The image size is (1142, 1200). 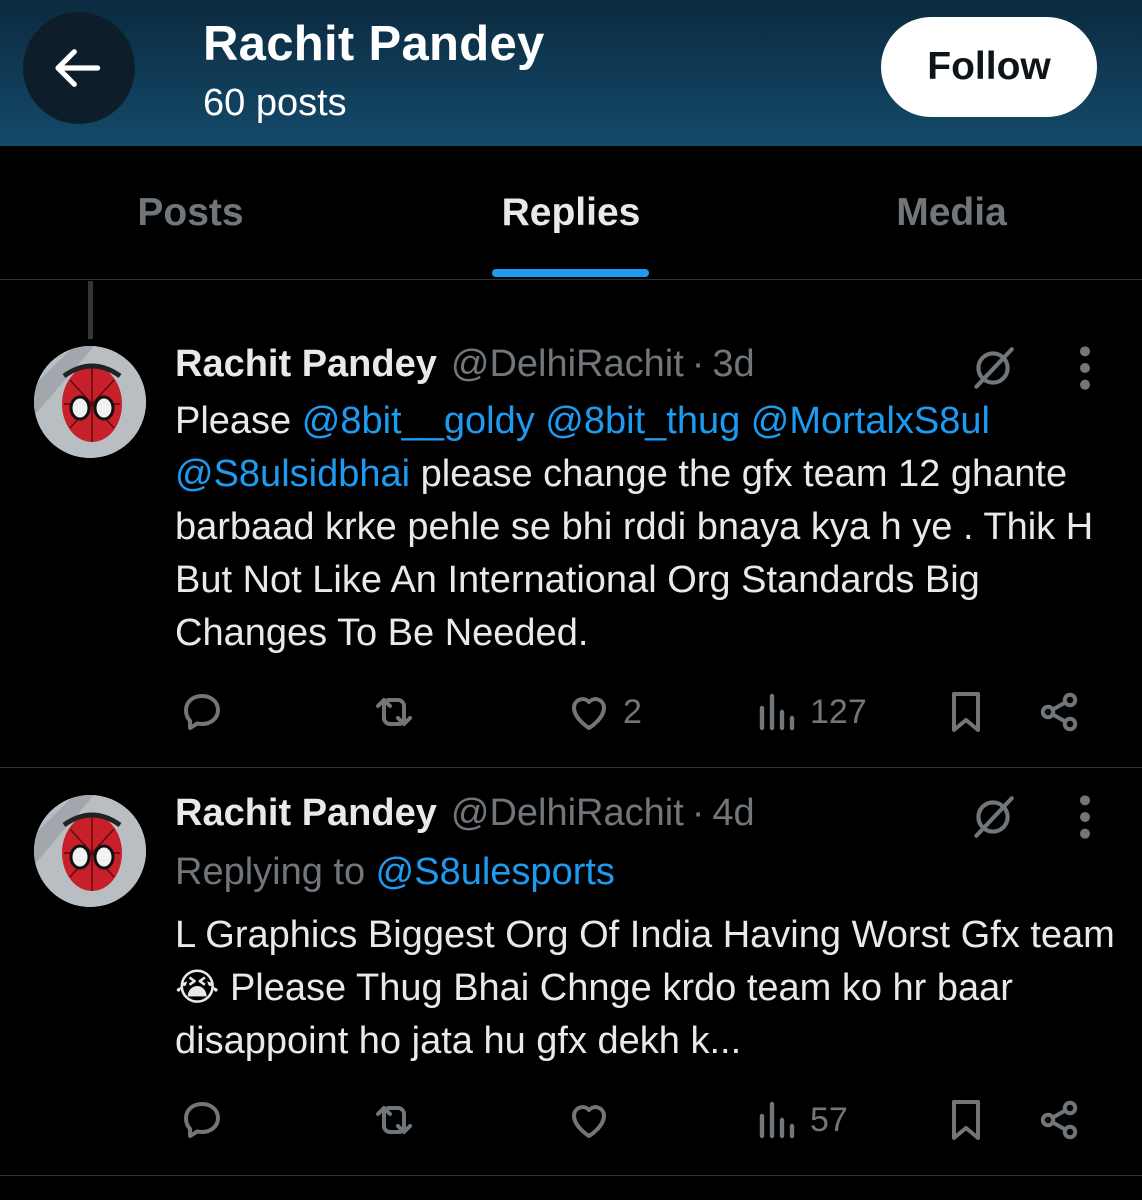 What do you see at coordinates (733, 364) in the screenshot?
I see `post-time: 3d` at bounding box center [733, 364].